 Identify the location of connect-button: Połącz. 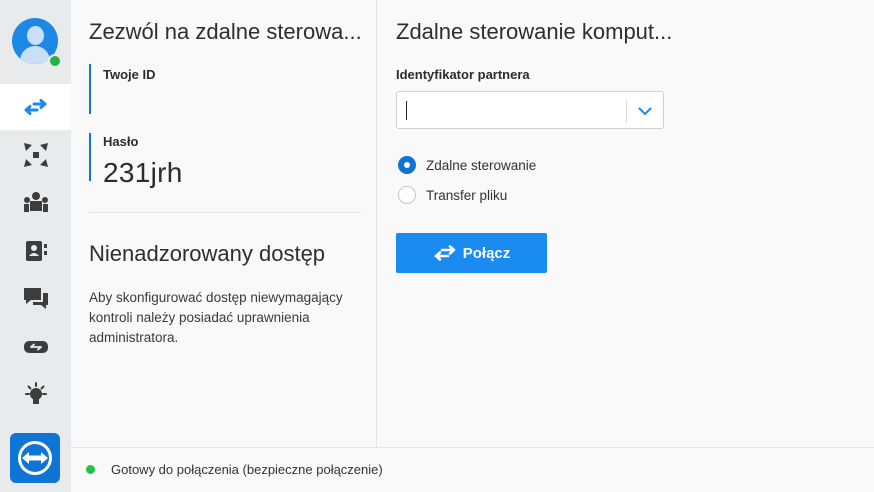
(471, 253).